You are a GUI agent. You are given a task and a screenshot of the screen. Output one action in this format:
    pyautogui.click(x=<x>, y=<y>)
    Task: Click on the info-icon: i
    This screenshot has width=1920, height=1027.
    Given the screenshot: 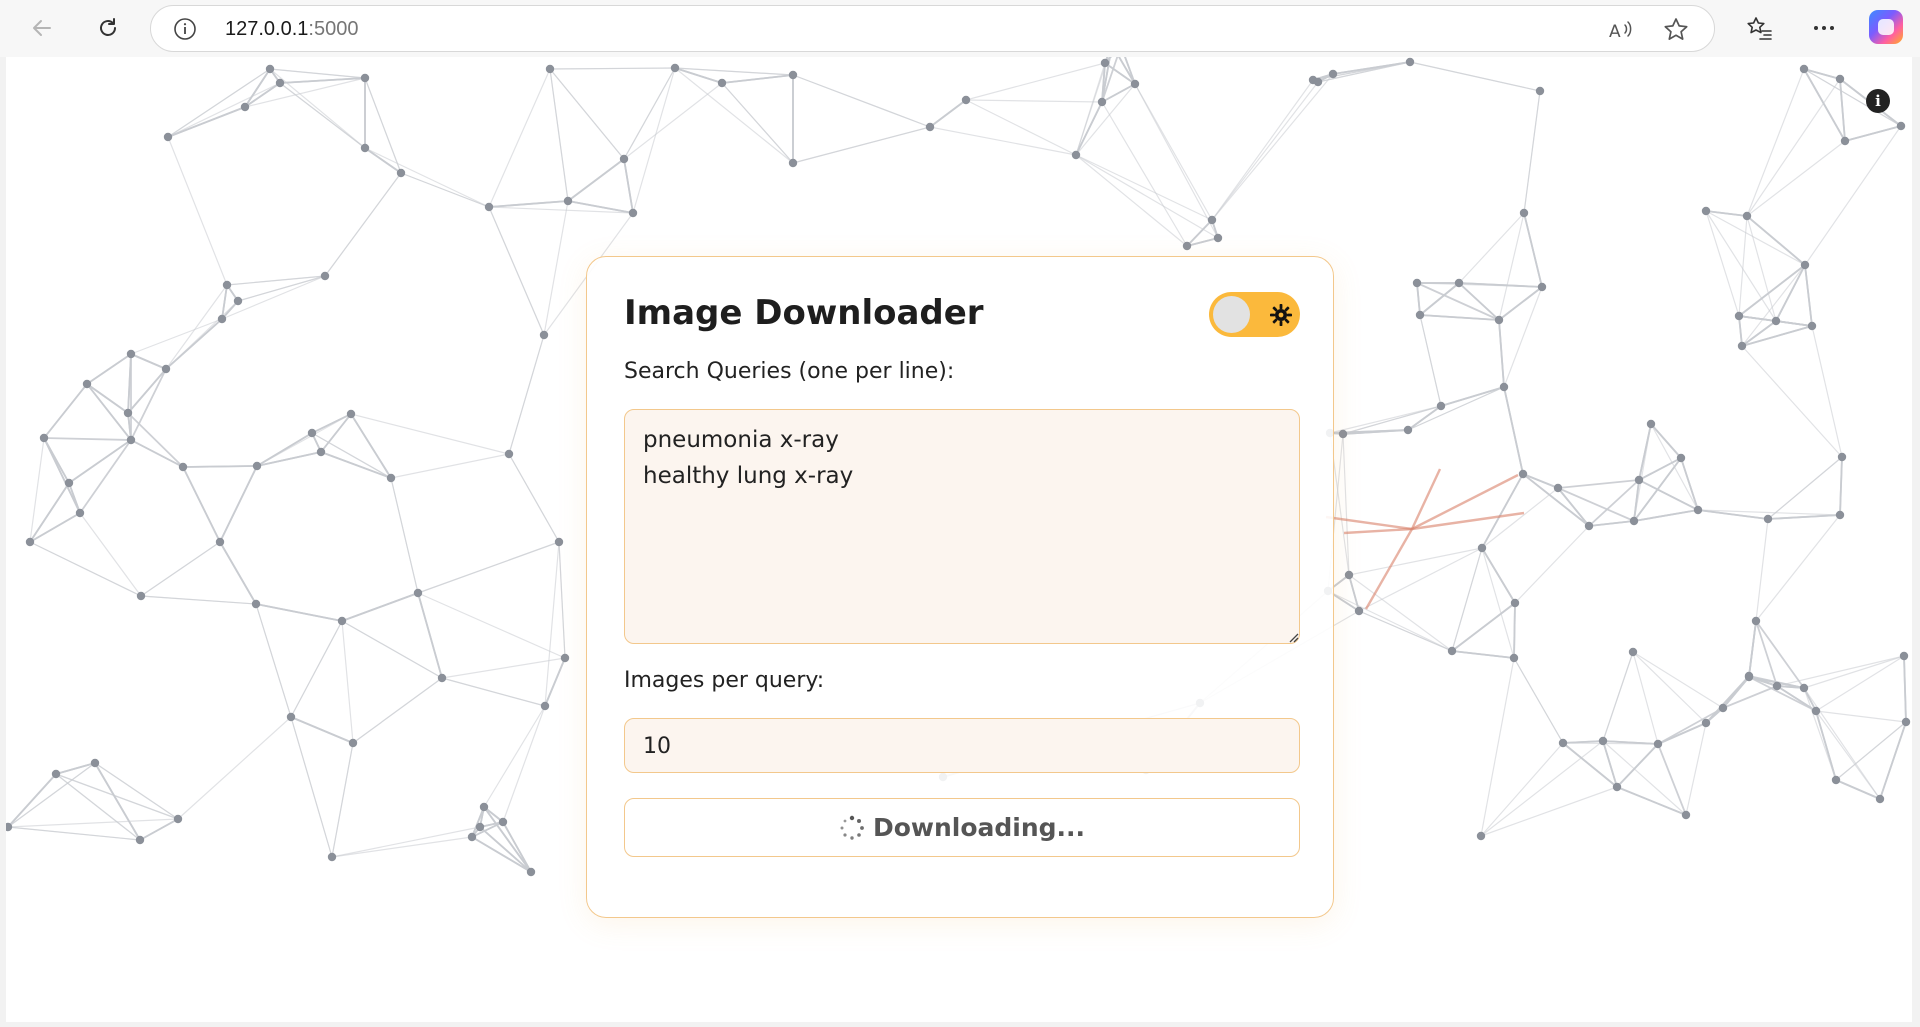 What is the action you would take?
    pyautogui.click(x=1878, y=101)
    